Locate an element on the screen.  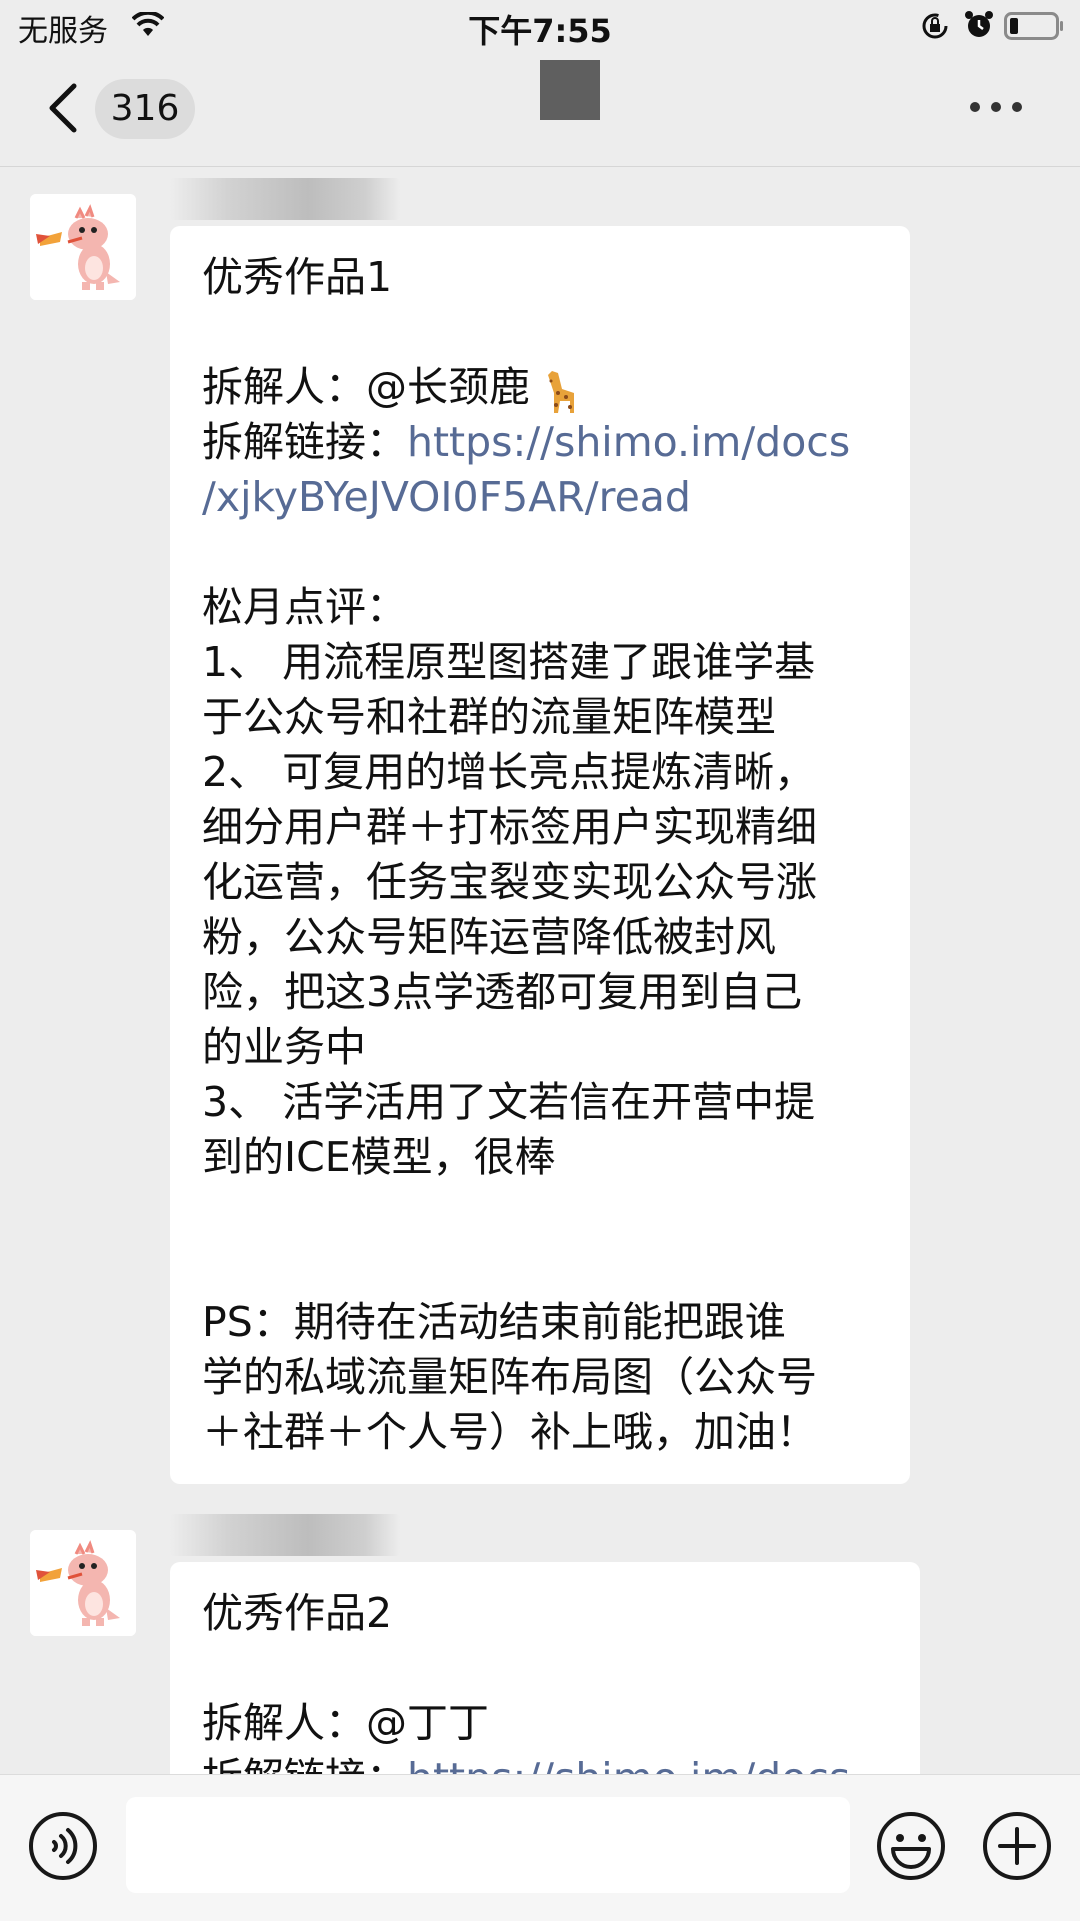
status-bar: 无服务 下午7:55 is located at coordinates (540, 26).